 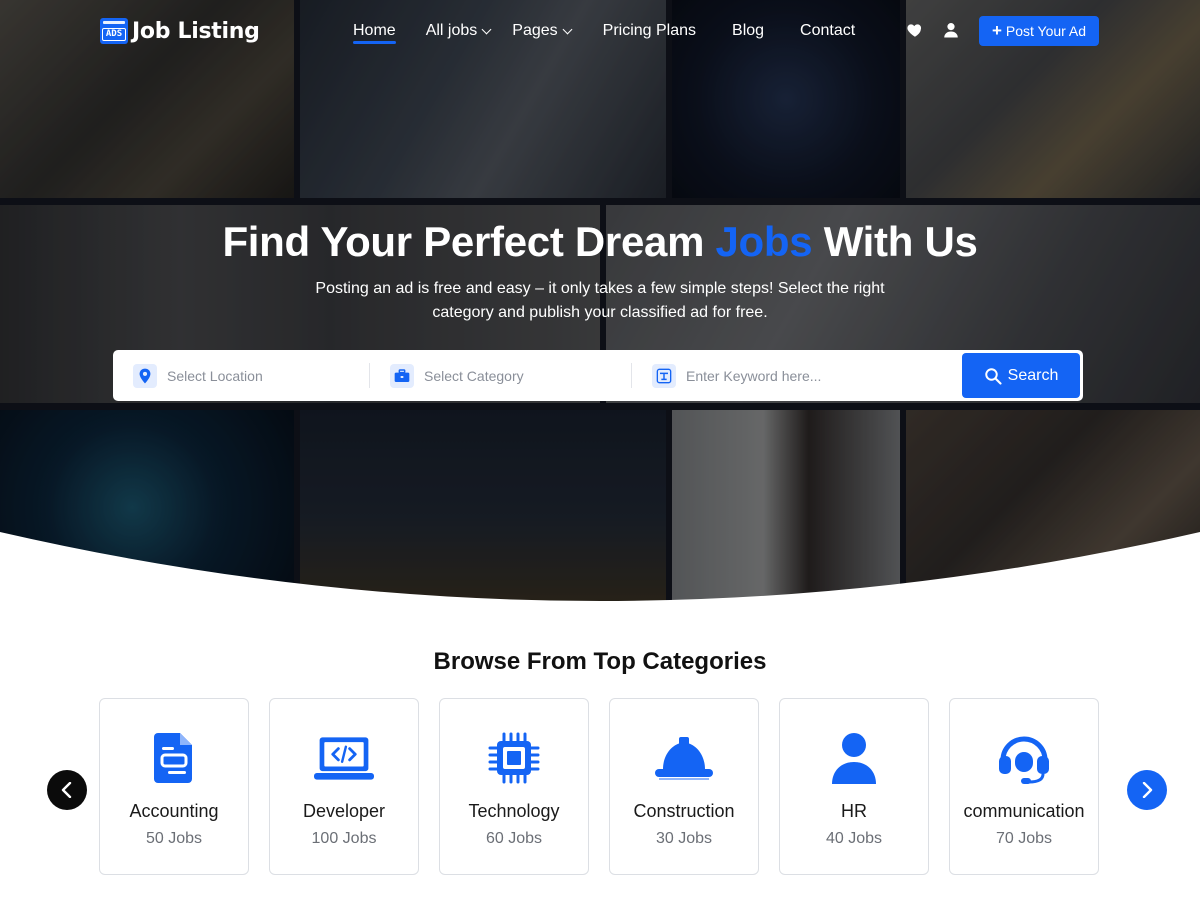 What do you see at coordinates (459, 31) in the screenshot?
I see `nav-item-all-jobs: All jobs` at bounding box center [459, 31].